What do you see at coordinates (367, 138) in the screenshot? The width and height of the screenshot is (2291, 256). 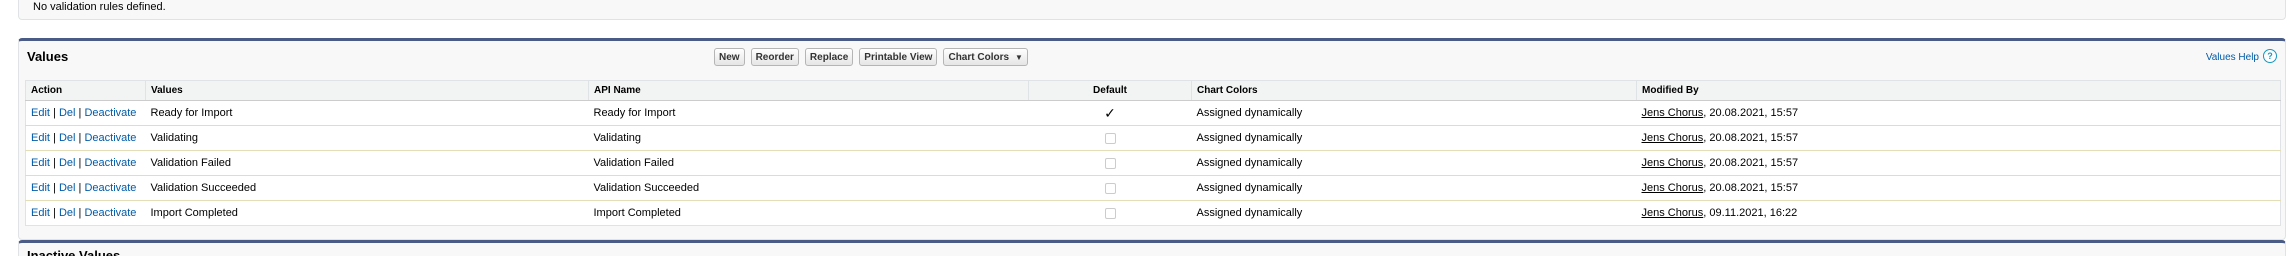 I see `value-cell: Validating` at bounding box center [367, 138].